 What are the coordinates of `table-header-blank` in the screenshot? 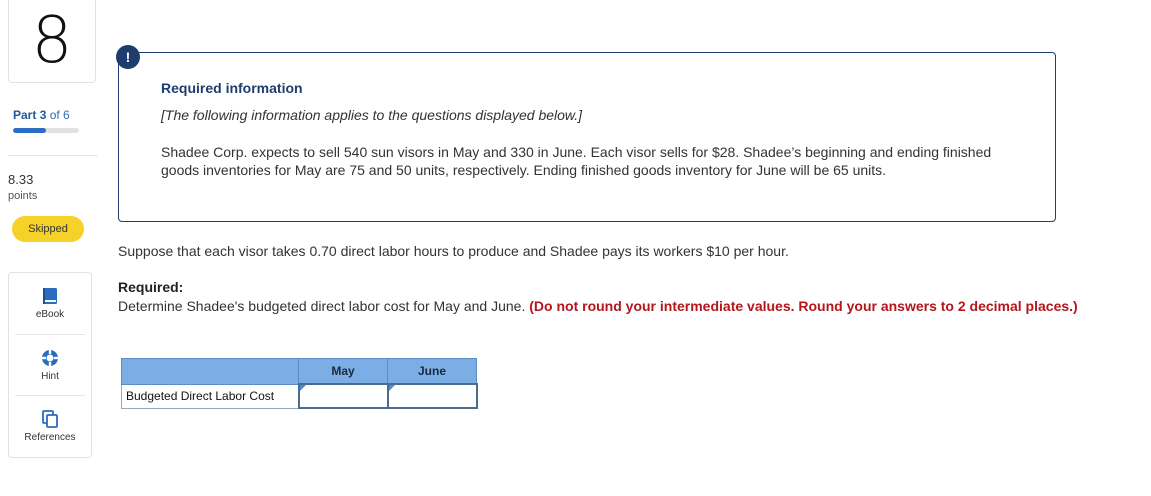 It's located at (210, 371).